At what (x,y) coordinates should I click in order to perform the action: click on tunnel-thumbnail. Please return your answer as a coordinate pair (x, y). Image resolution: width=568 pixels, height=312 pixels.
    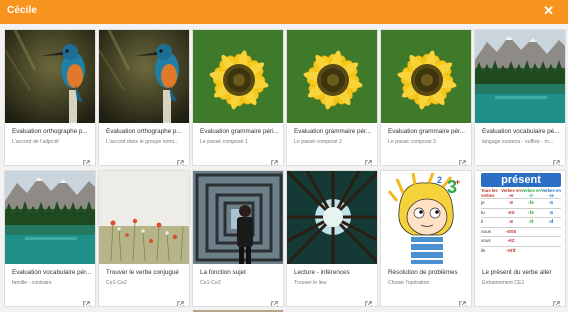
    Looking at the image, I should click on (238, 217).